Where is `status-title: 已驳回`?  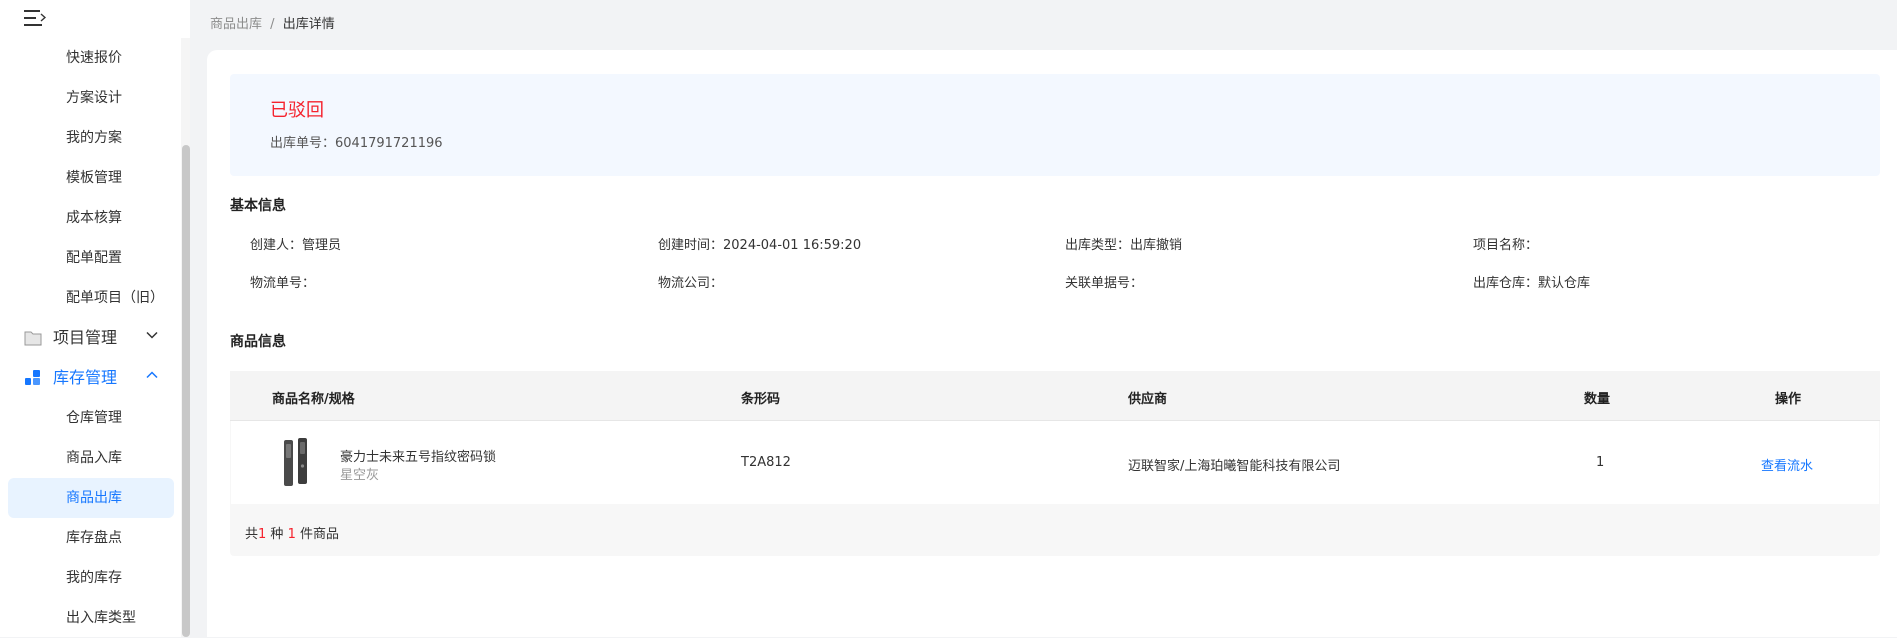
status-title: 已驳回 is located at coordinates (297, 110).